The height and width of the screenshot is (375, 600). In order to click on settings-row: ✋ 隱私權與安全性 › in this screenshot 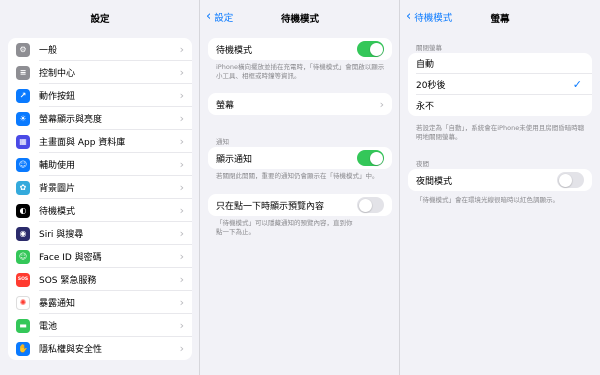, I will do `click(100, 348)`.